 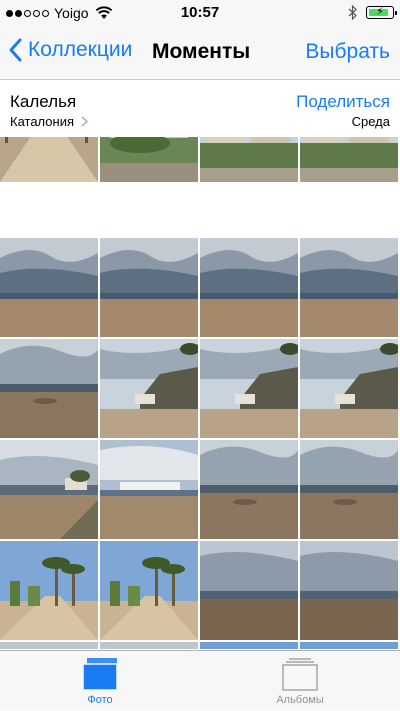 What do you see at coordinates (370, 121) in the screenshot?
I see `day-label: Среда` at bounding box center [370, 121].